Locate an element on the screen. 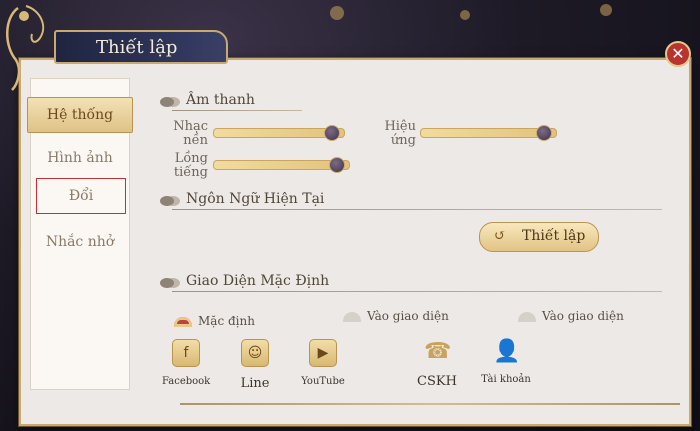 The width and height of the screenshot is (700, 431). voice-label: Lồng tiếng is located at coordinates (190, 165).